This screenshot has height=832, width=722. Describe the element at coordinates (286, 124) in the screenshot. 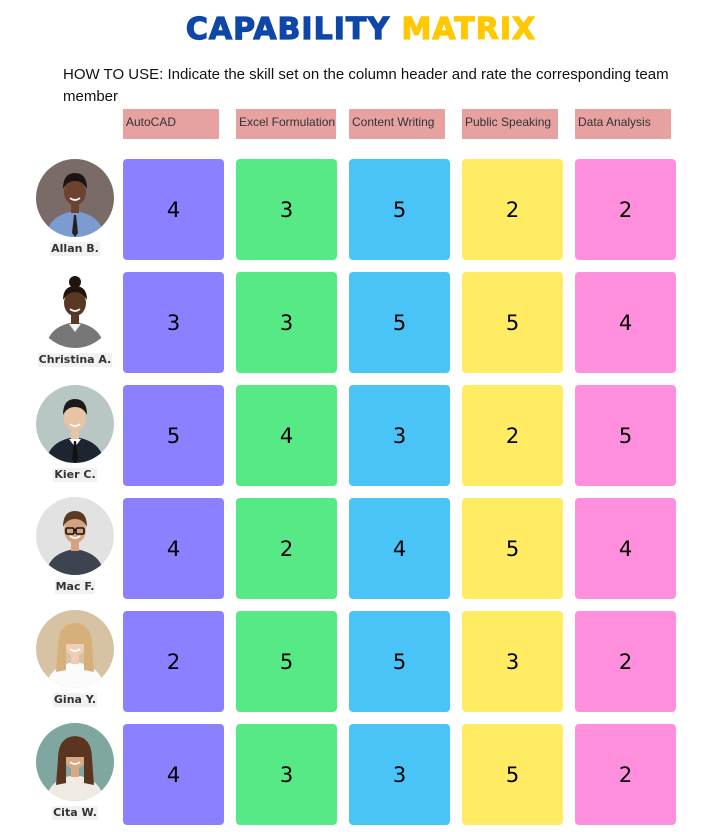

I see `skill-header-excel-formulation: Excel Formulation` at that location.